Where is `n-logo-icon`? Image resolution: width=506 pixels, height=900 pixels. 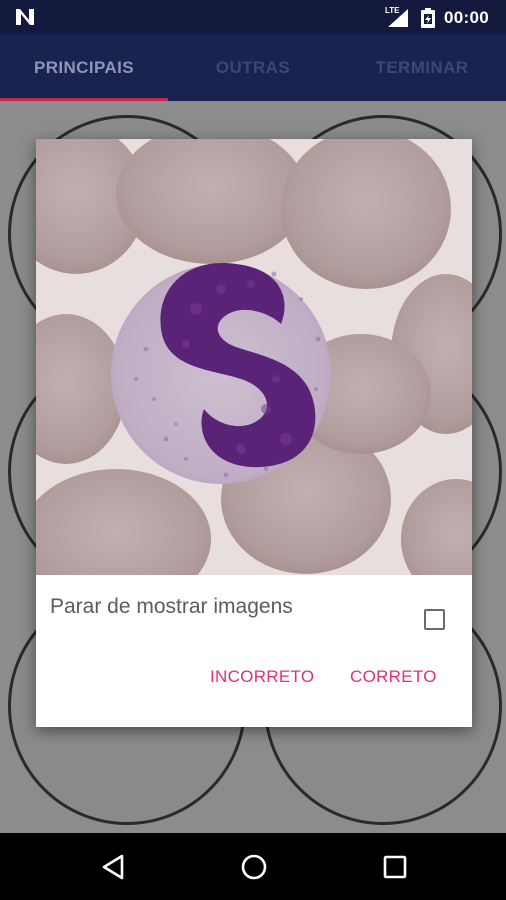 n-logo-icon is located at coordinates (25, 17).